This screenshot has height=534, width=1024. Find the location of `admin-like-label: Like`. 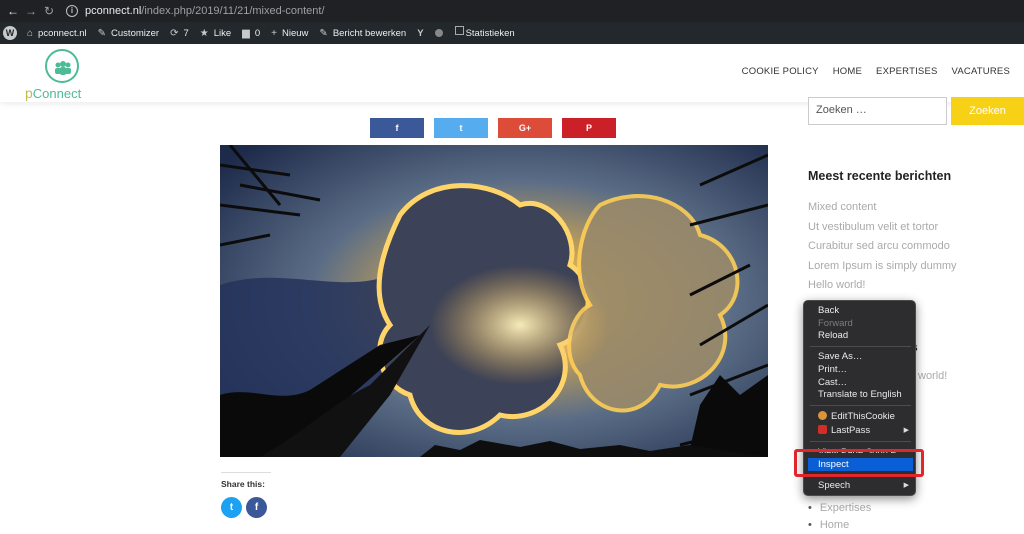

admin-like-label: Like is located at coordinates (222, 33).